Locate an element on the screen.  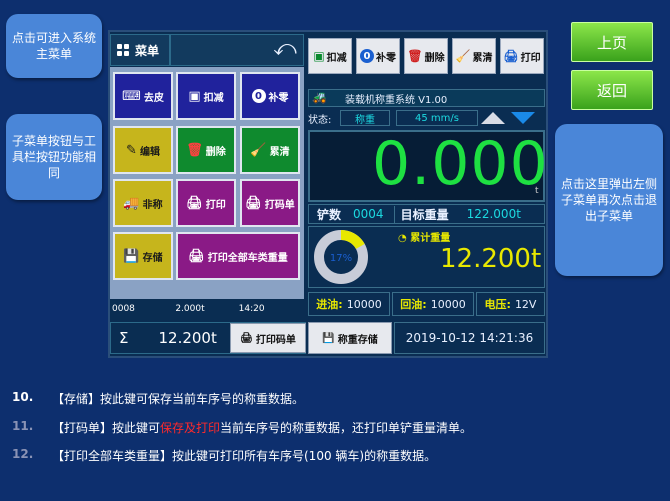
target-label: 目标重量 is located at coordinates (421, 214).